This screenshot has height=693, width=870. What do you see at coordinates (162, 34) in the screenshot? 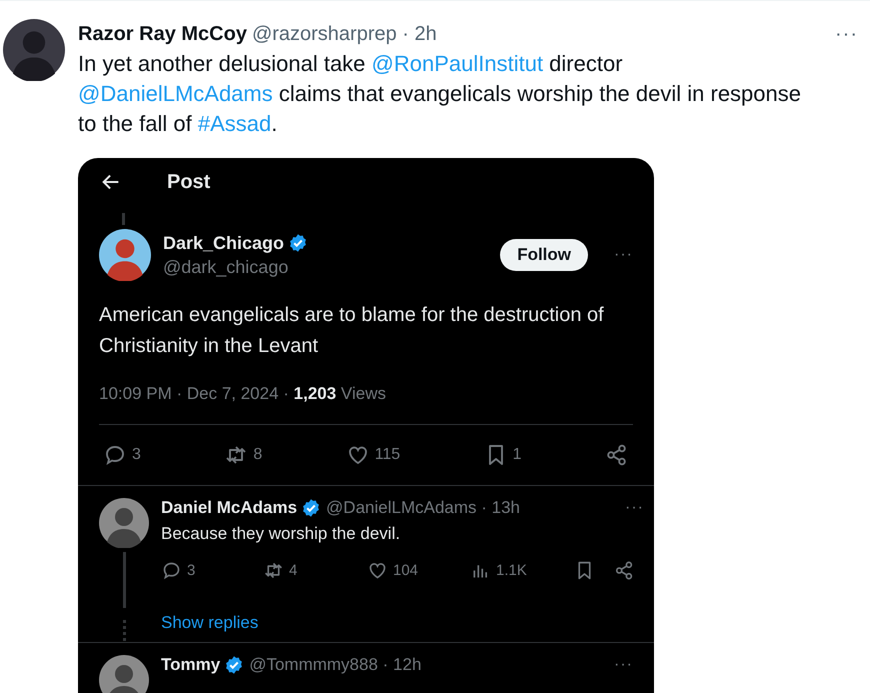
I see `author-name: Razor Ray McCoy` at bounding box center [162, 34].